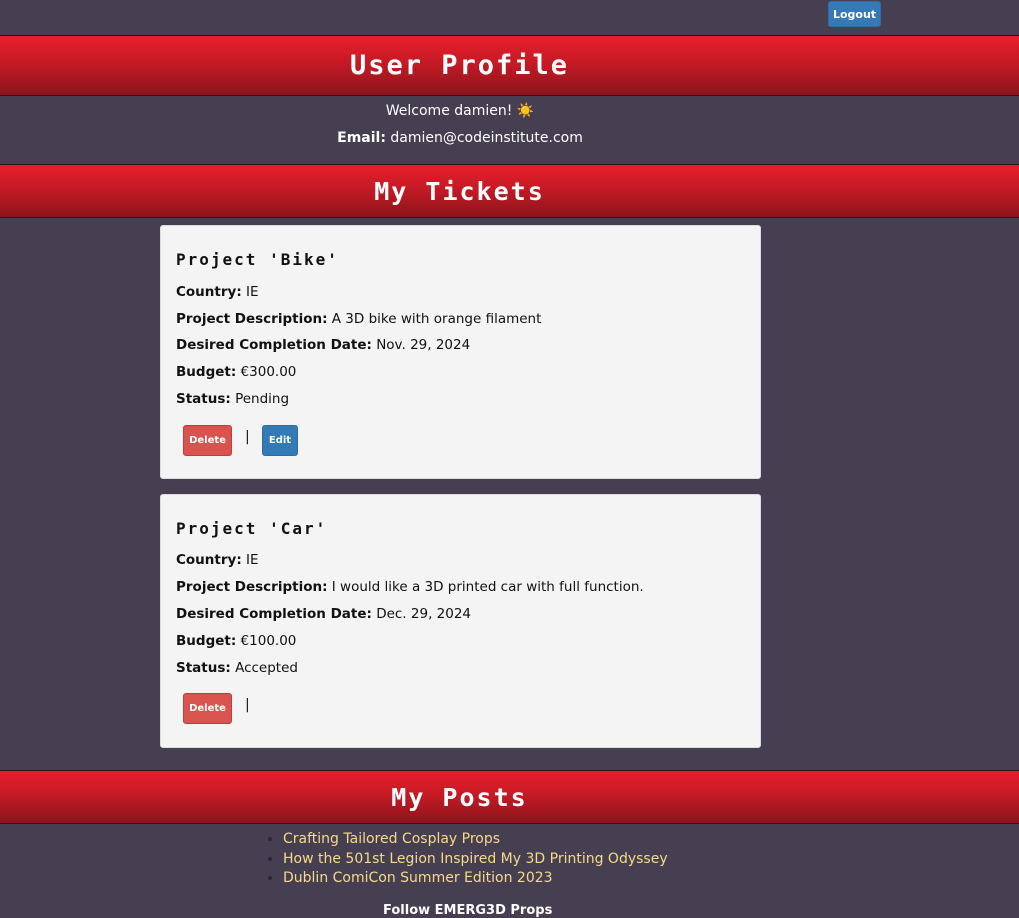 This screenshot has width=1019, height=918. What do you see at coordinates (418, 878) in the screenshot?
I see `post-link: Dublin ComiCon Summer Edition 2023` at bounding box center [418, 878].